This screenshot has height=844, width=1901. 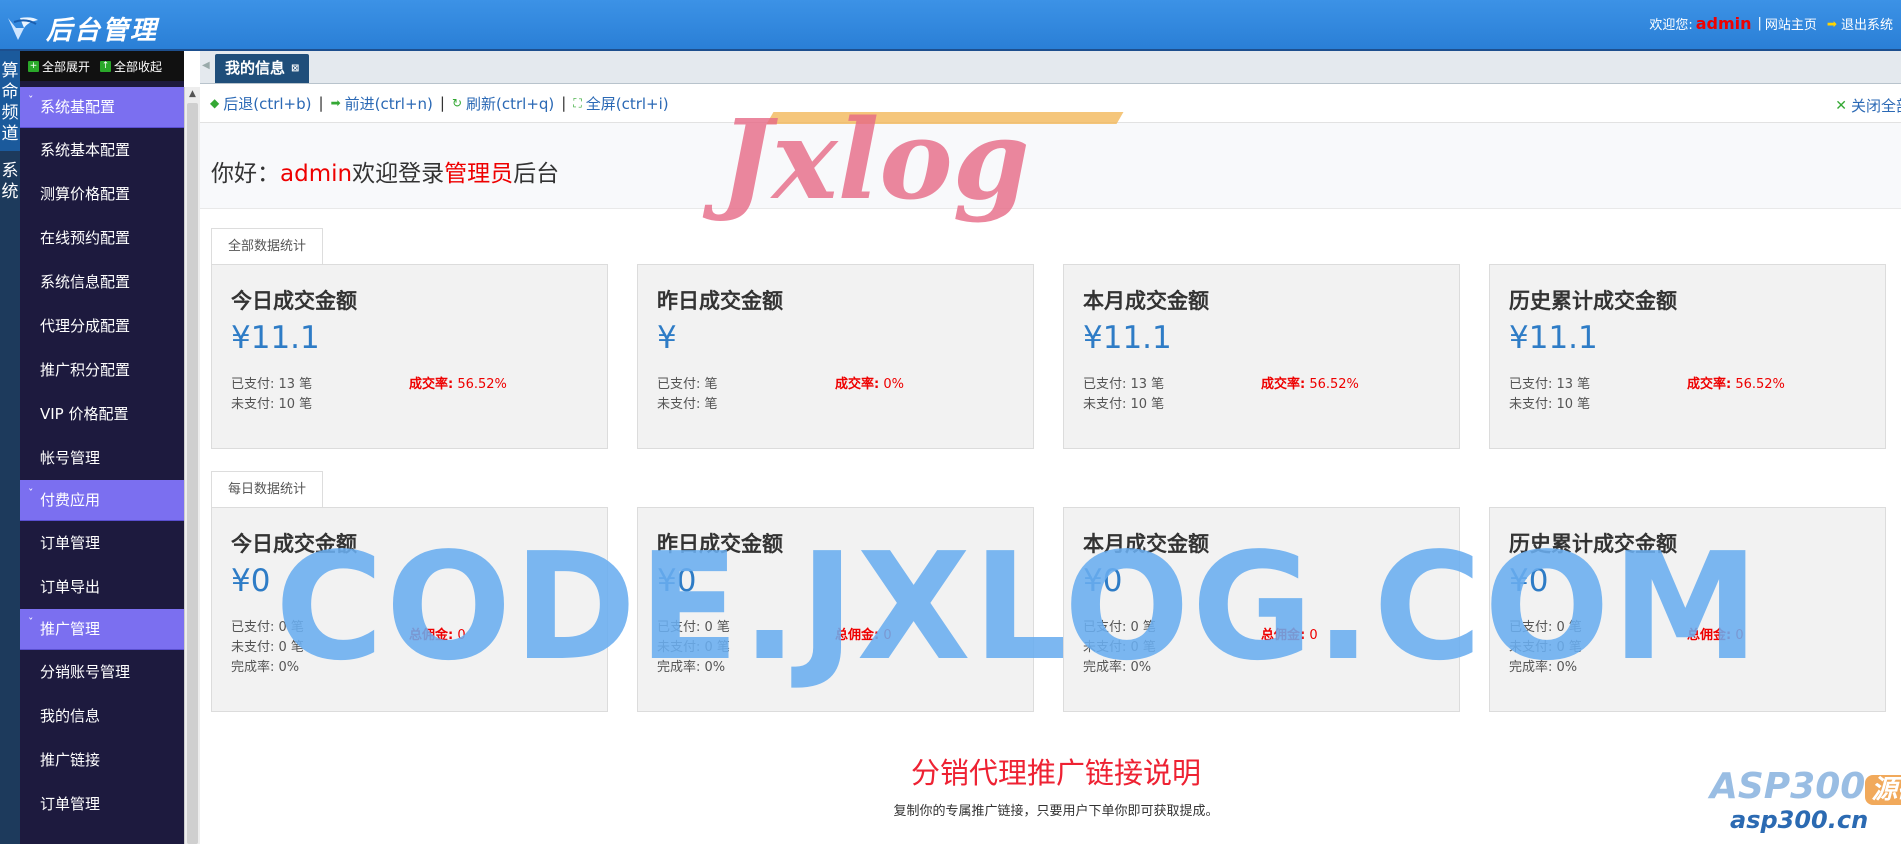 I want to click on sidebar-item-basic-config: 系统基本配置, so click(x=102, y=150).